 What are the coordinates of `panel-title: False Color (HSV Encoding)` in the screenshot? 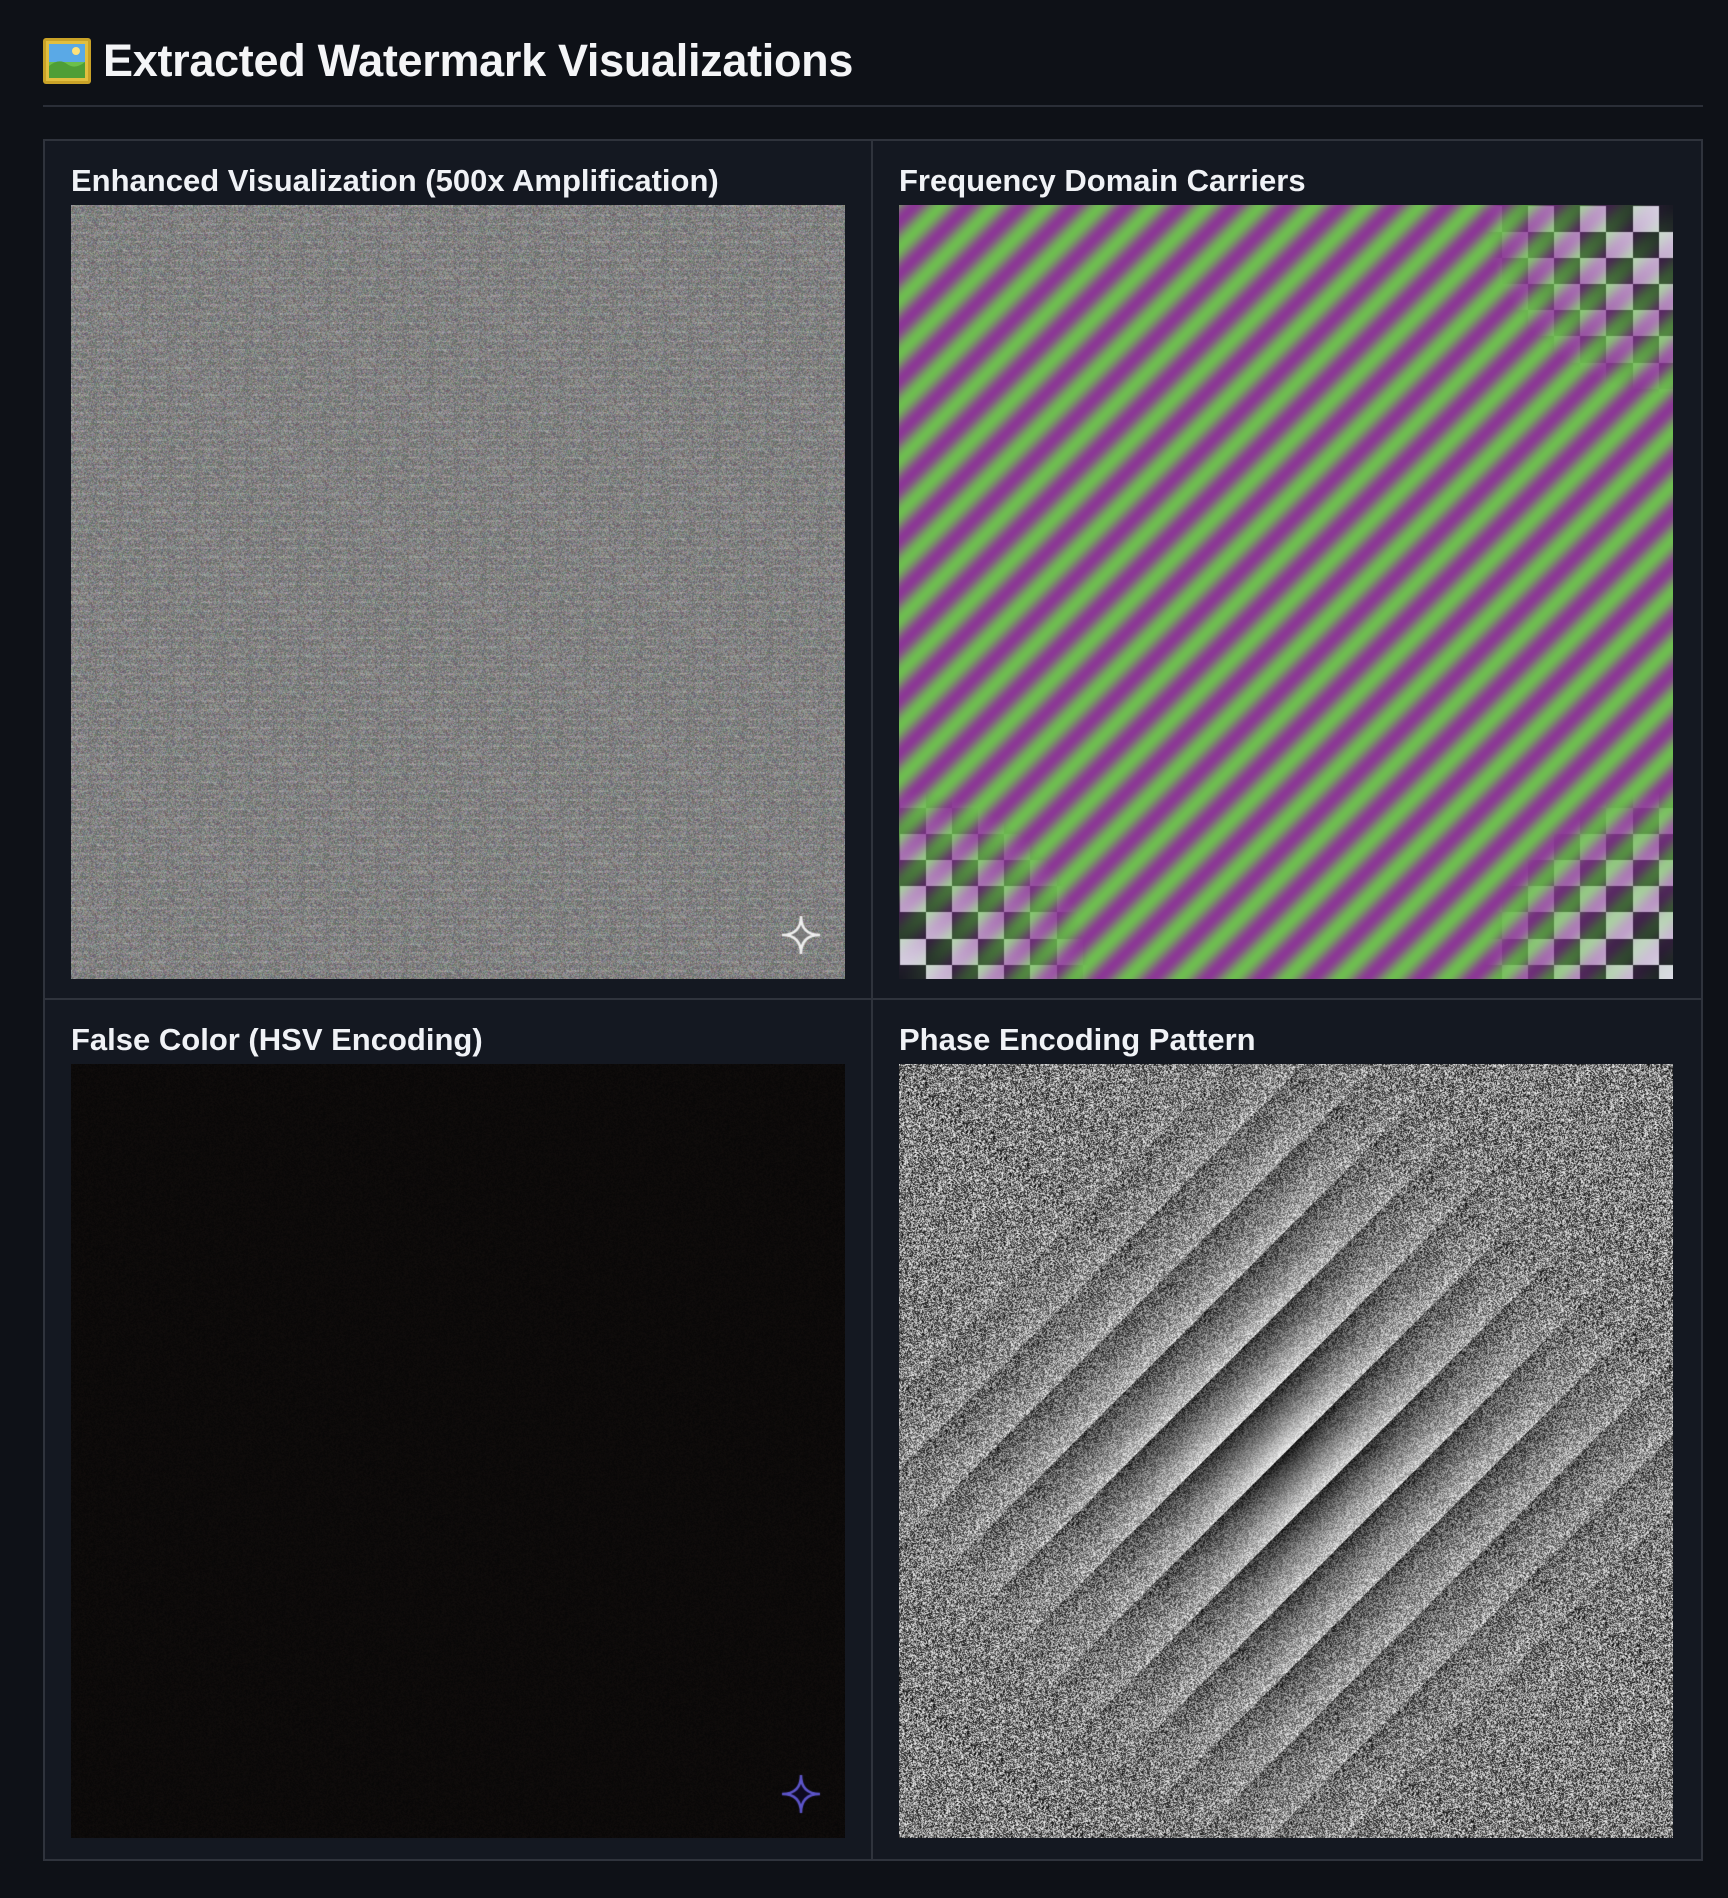 It's located at (277, 1039).